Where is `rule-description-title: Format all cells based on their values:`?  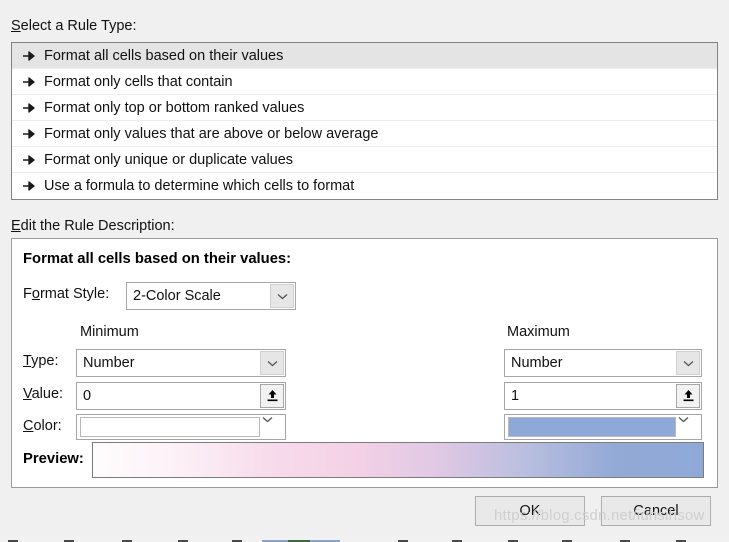
rule-description-title: Format all cells based on their values: is located at coordinates (157, 259).